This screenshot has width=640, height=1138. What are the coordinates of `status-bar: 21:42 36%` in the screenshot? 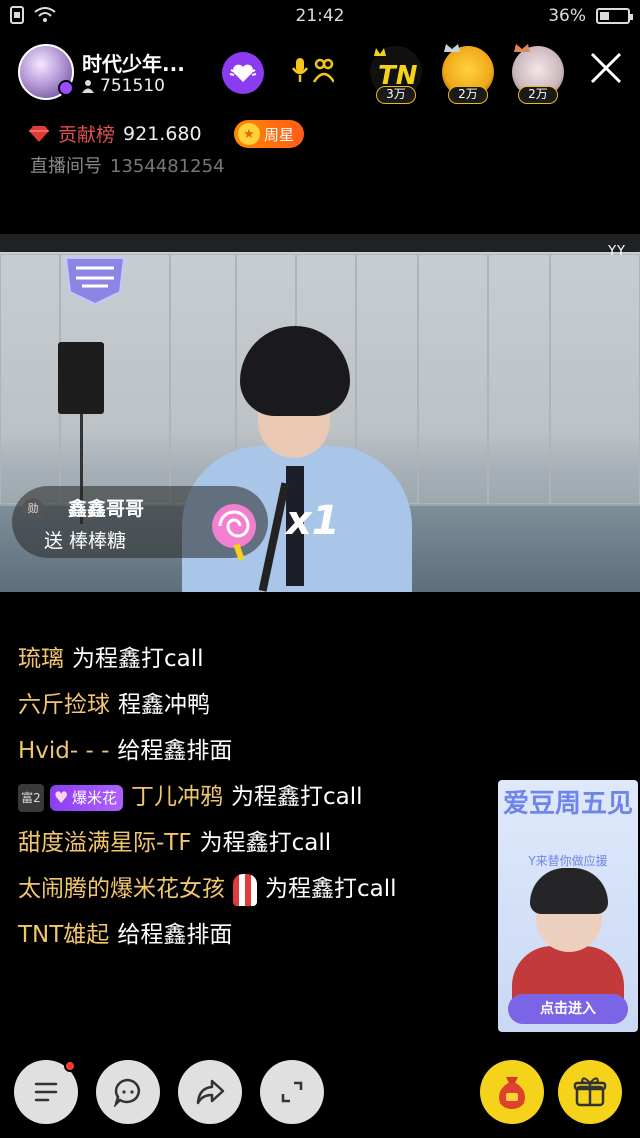 It's located at (320, 16).